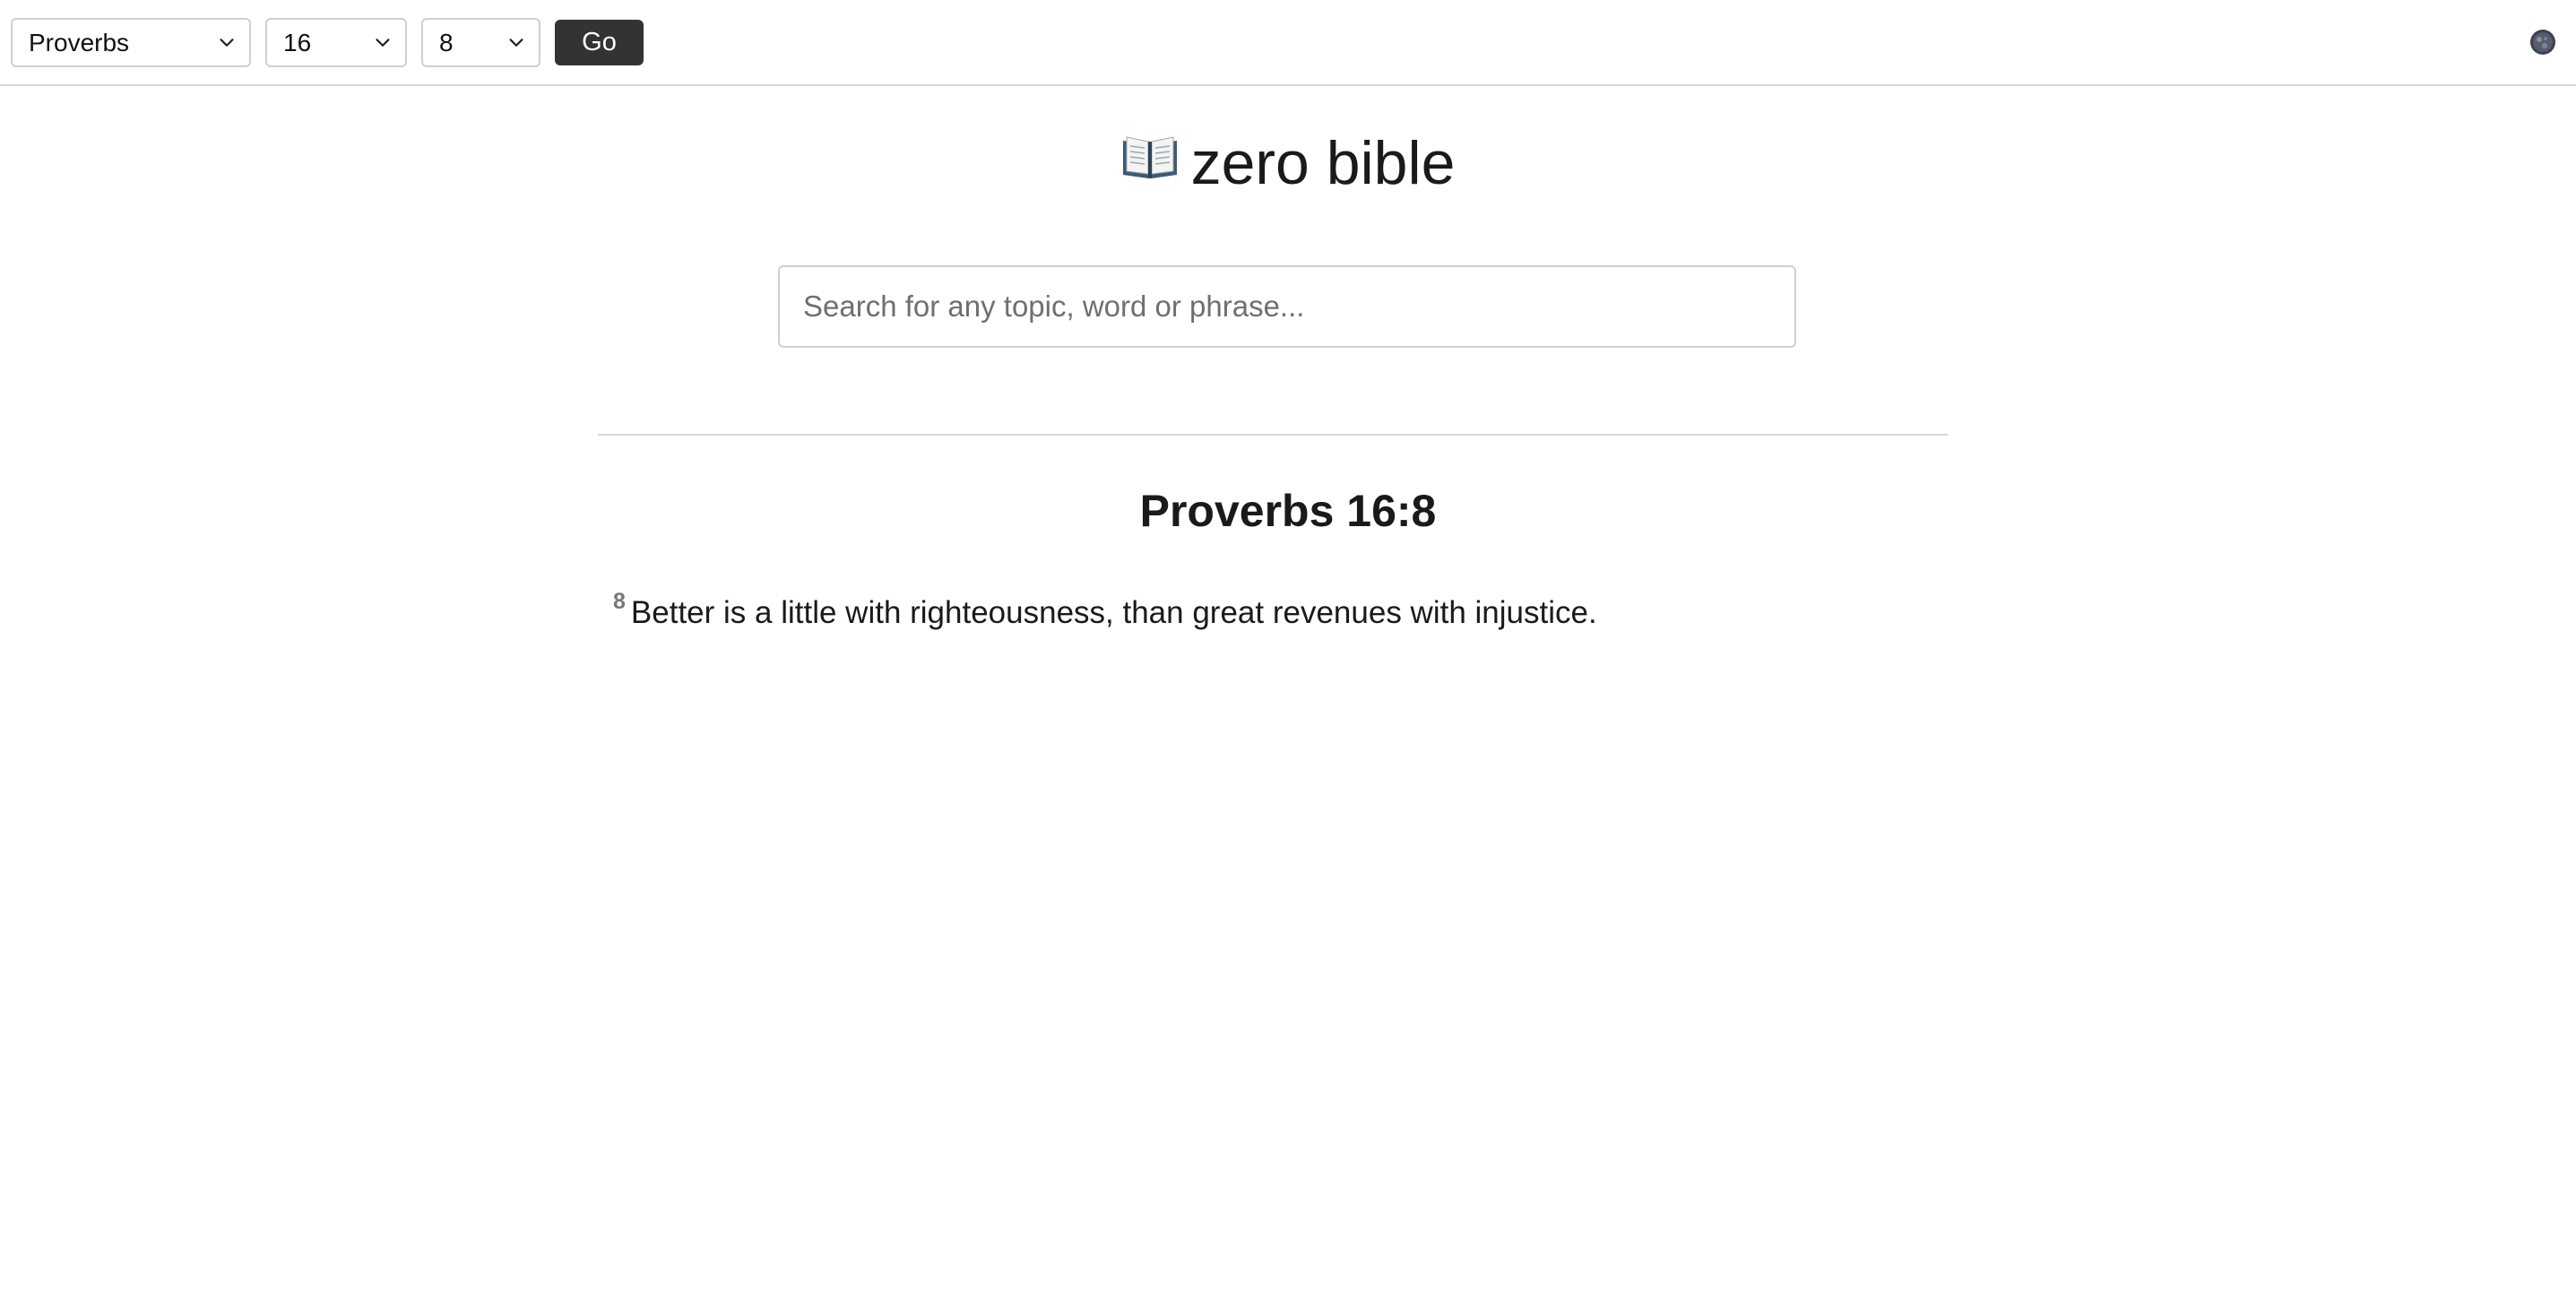 The image size is (2576, 1314). I want to click on divider, so click(1273, 435).